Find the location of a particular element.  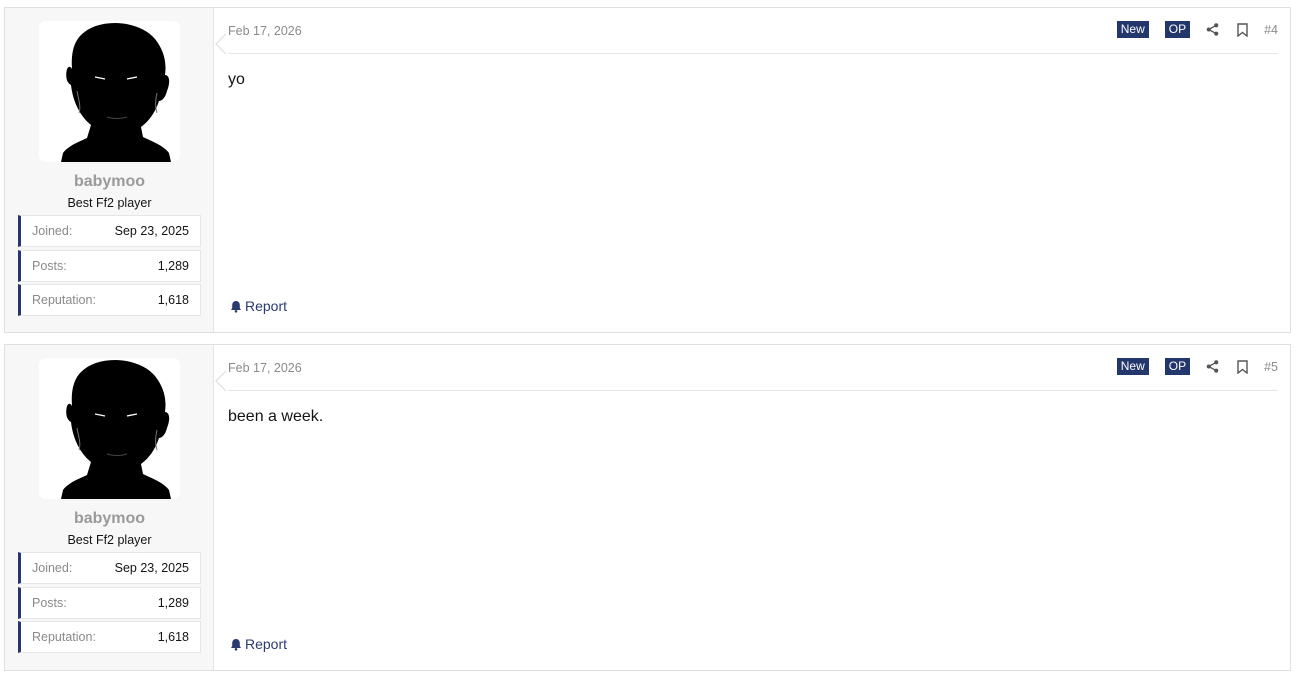

post-actions: New OP #5 is located at coordinates (1197, 366).